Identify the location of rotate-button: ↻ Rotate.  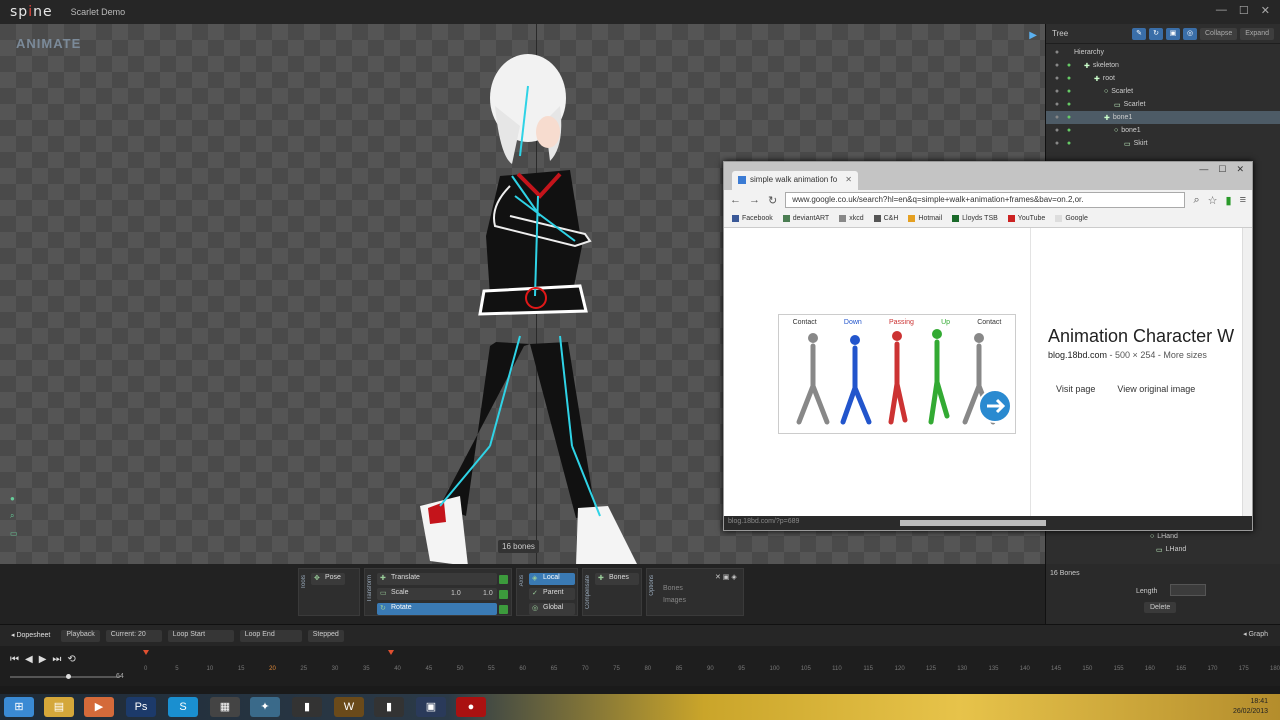
(437, 609).